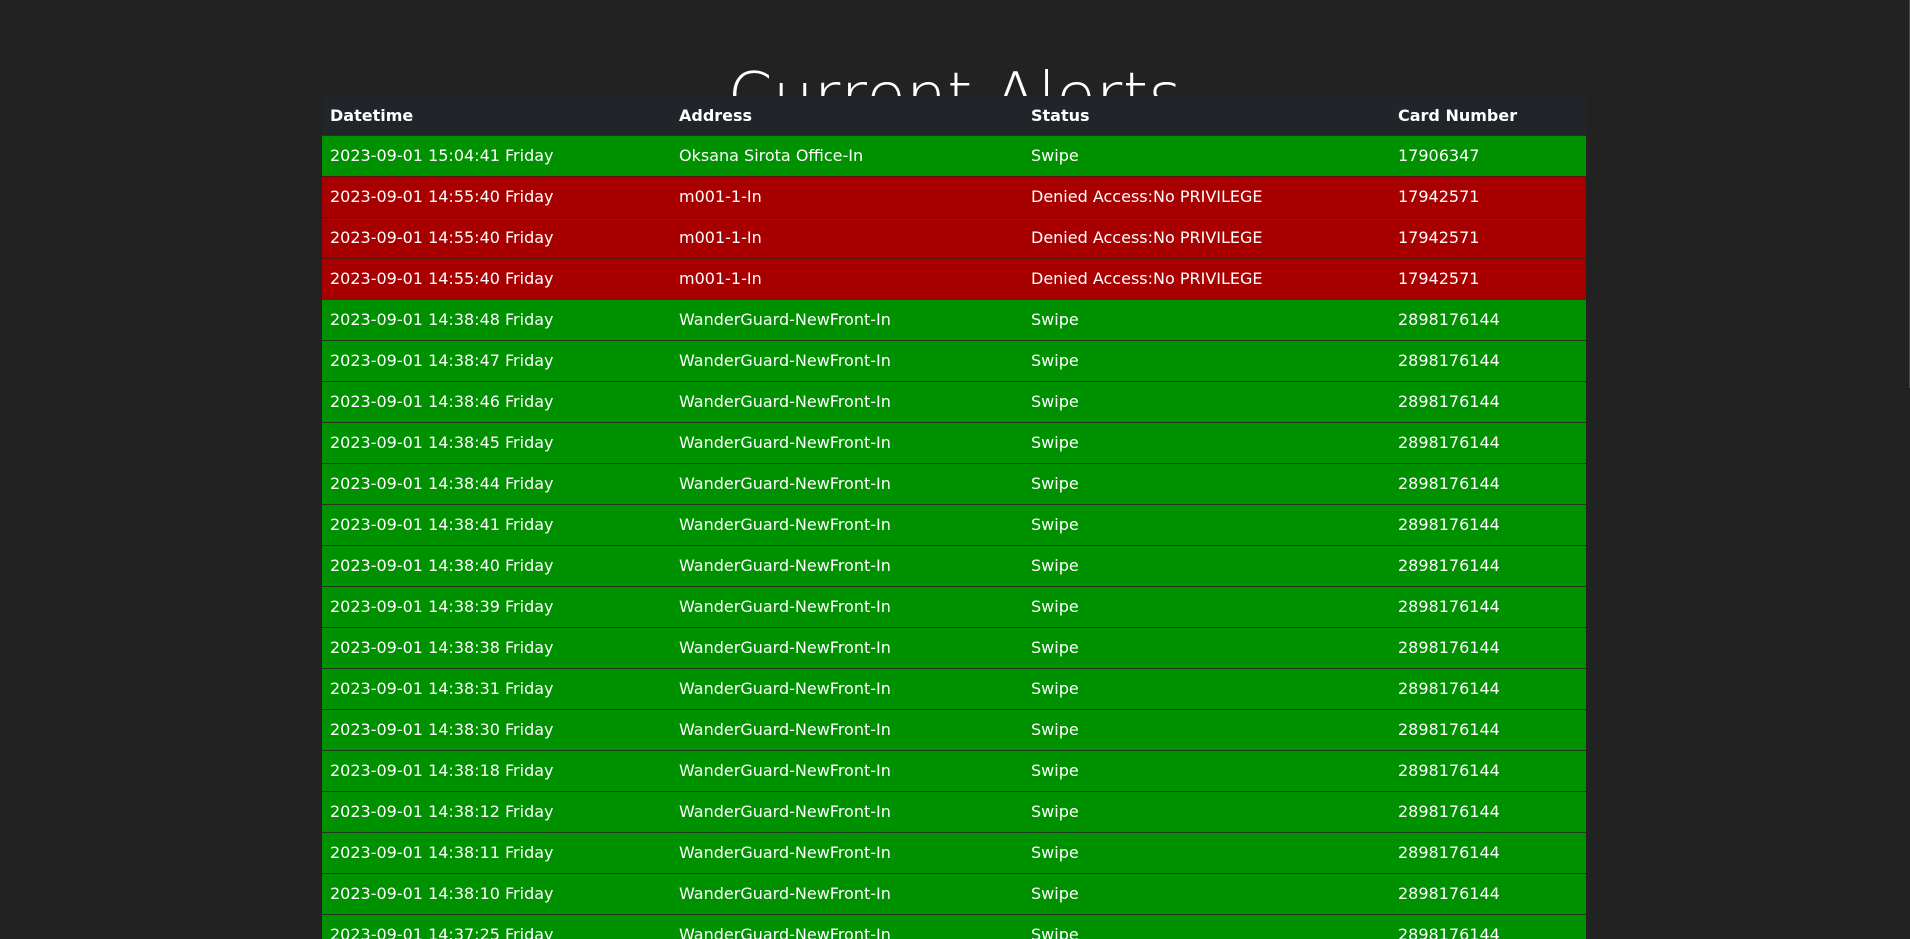 The width and height of the screenshot is (1910, 939). I want to click on datetime-cell: 2023-09-01 14:38:44 Friday, so click(496, 483).